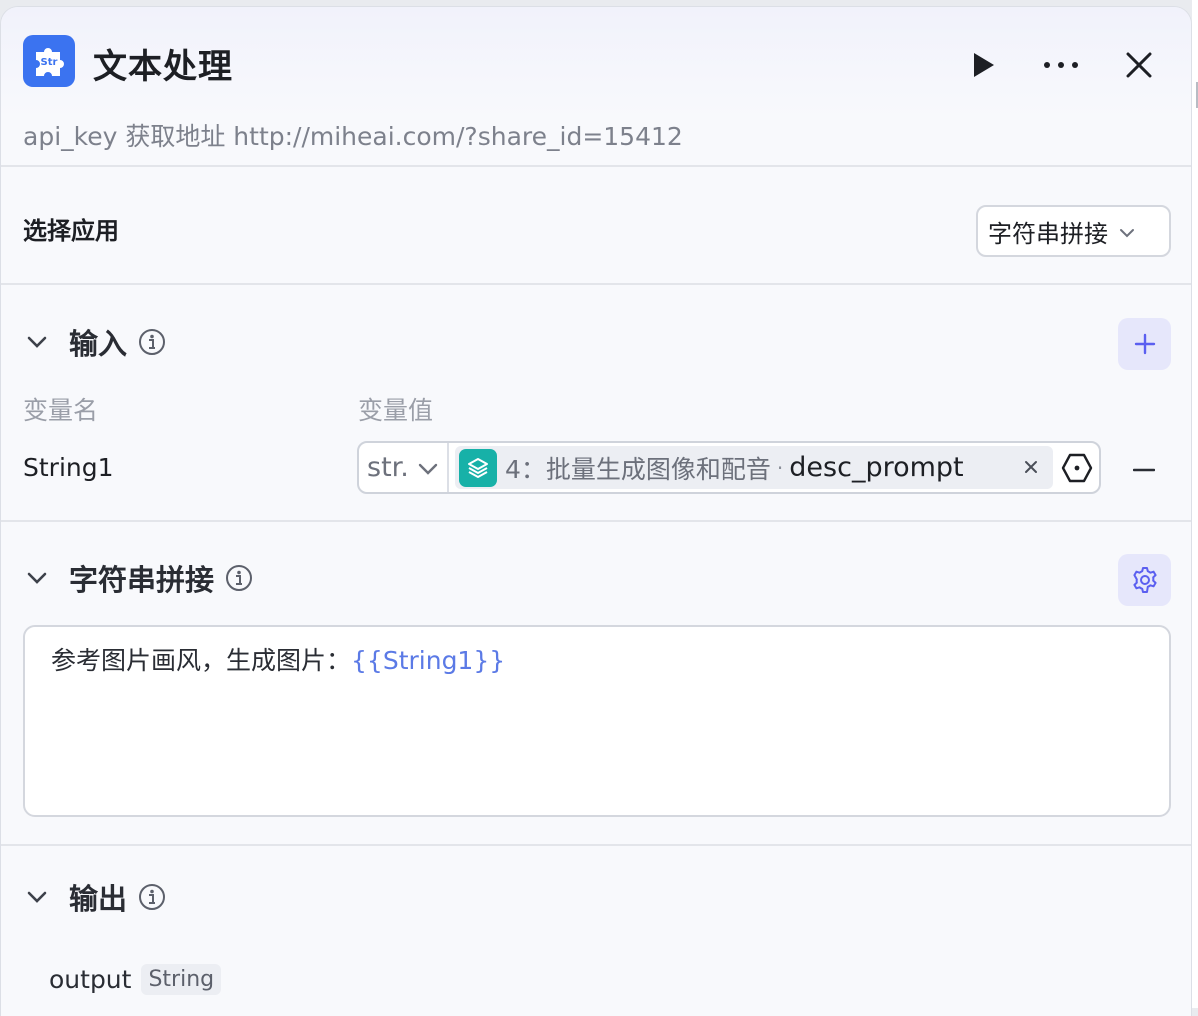 Image resolution: width=1198 pixels, height=1016 pixels. I want to click on layers-icon, so click(478, 467).